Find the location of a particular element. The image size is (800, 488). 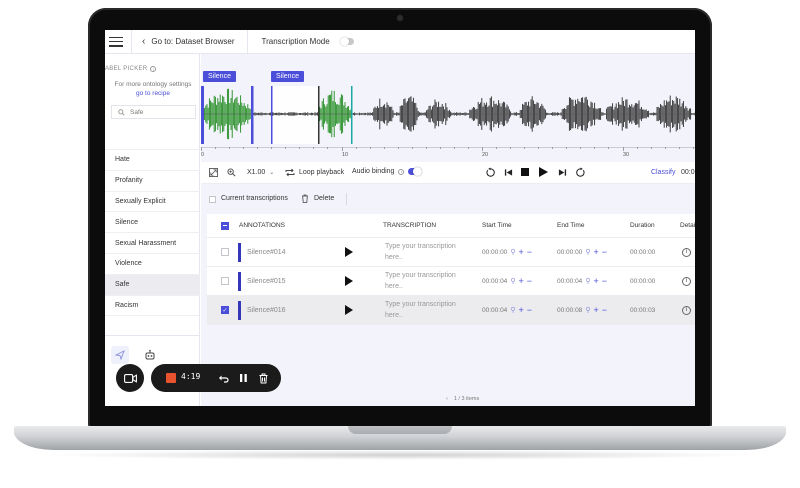

waveform is located at coordinates (448, 116).